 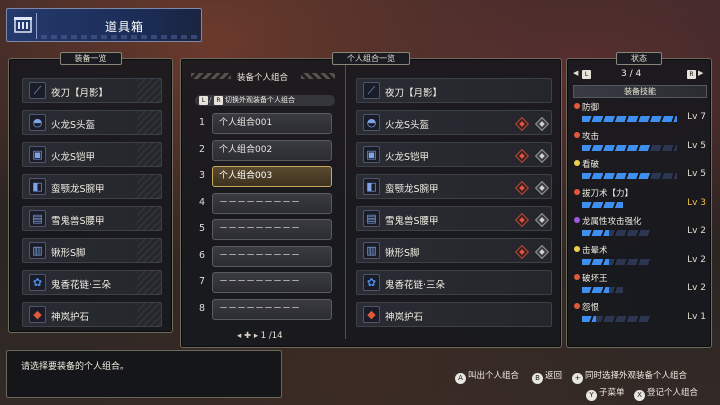 What do you see at coordinates (92, 154) in the screenshot?
I see `equipment-row: ▣ 火龙S铠甲` at bounding box center [92, 154].